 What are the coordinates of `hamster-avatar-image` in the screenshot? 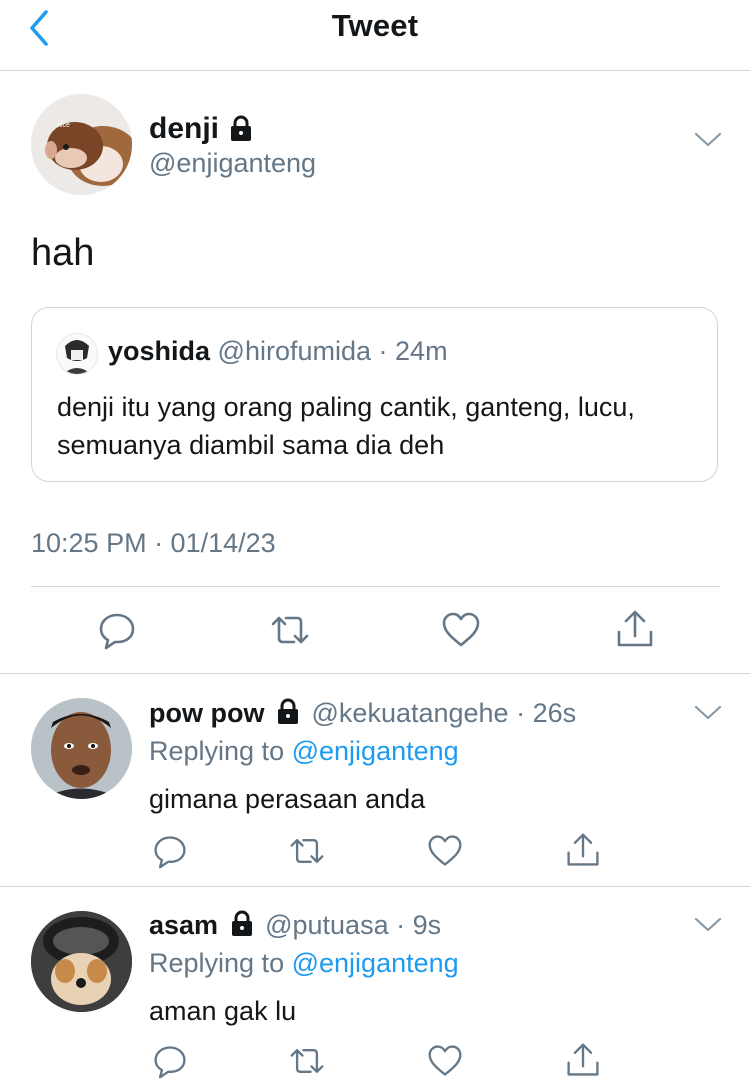 It's located at (81, 144).